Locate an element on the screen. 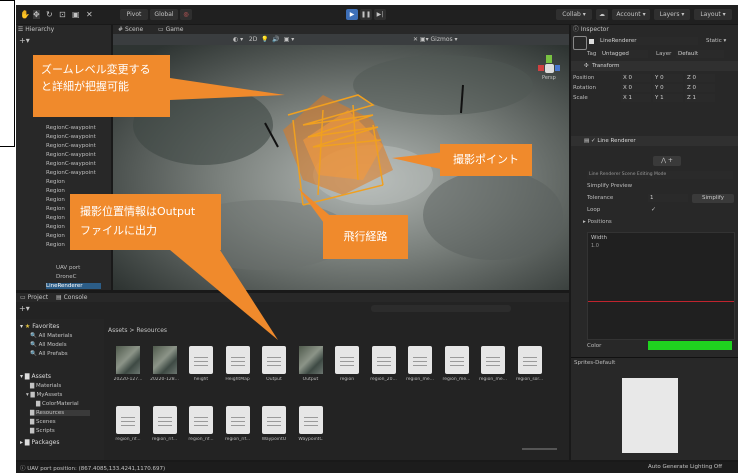 The image size is (738, 473). shooting-point-callout: 撮影ポイント is located at coordinates (486, 160).